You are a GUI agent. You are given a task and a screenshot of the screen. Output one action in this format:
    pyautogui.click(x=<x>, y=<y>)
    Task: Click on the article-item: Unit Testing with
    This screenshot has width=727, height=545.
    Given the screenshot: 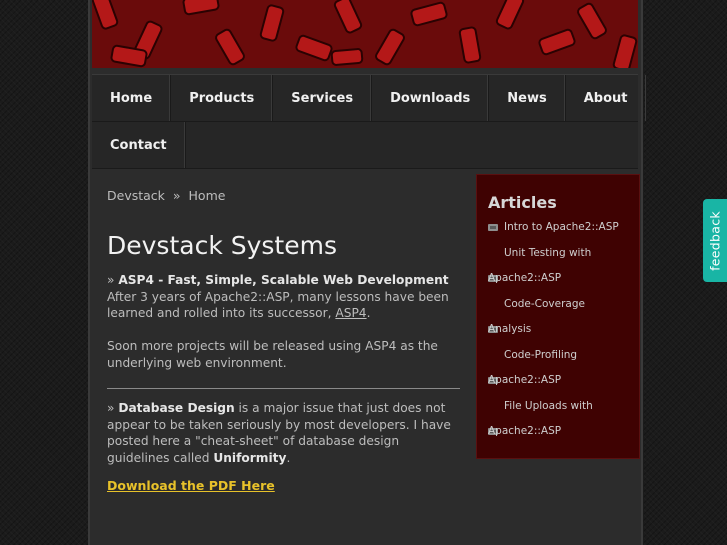 What is the action you would take?
    pyautogui.click(x=558, y=258)
    